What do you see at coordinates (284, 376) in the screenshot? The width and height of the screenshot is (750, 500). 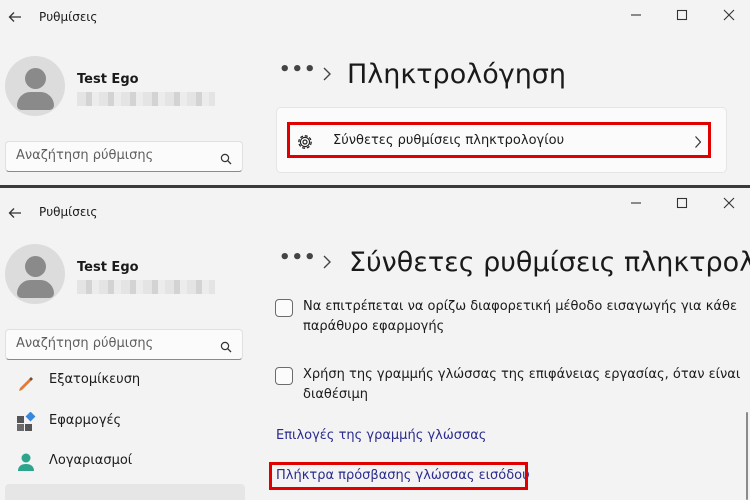 I see `desktop-language-bar-checkbox` at bounding box center [284, 376].